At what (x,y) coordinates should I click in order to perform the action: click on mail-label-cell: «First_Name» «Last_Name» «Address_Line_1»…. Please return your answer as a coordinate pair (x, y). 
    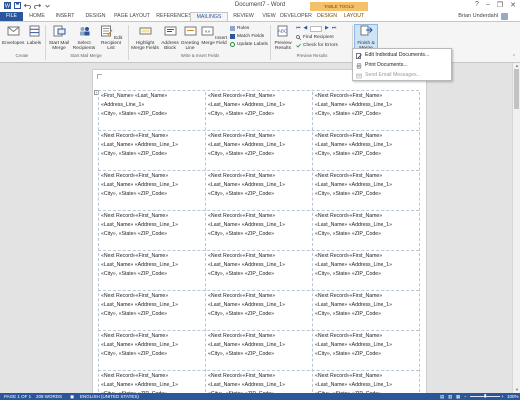
    Looking at the image, I should click on (151, 111).